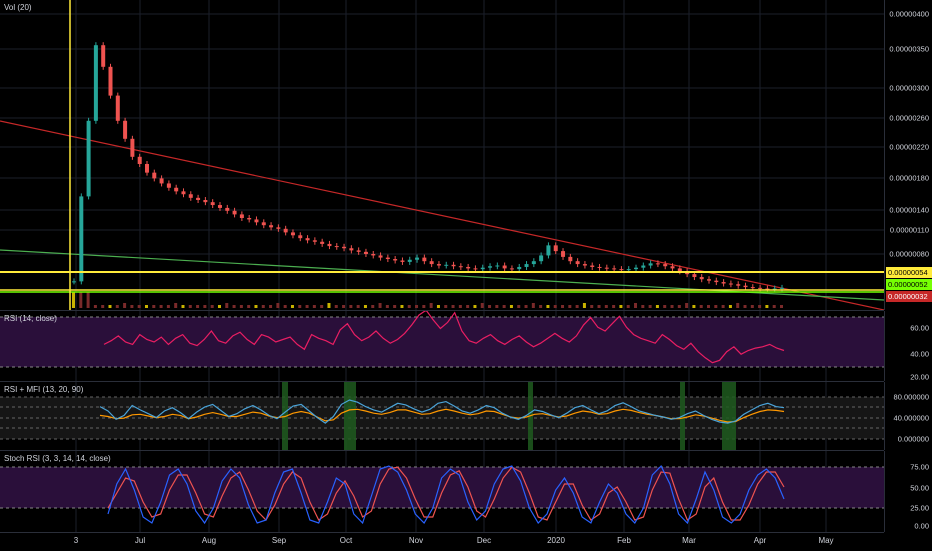  What do you see at coordinates (911, 397) in the screenshot?
I see `rsi-mfi-tick: 80.000000` at bounding box center [911, 397].